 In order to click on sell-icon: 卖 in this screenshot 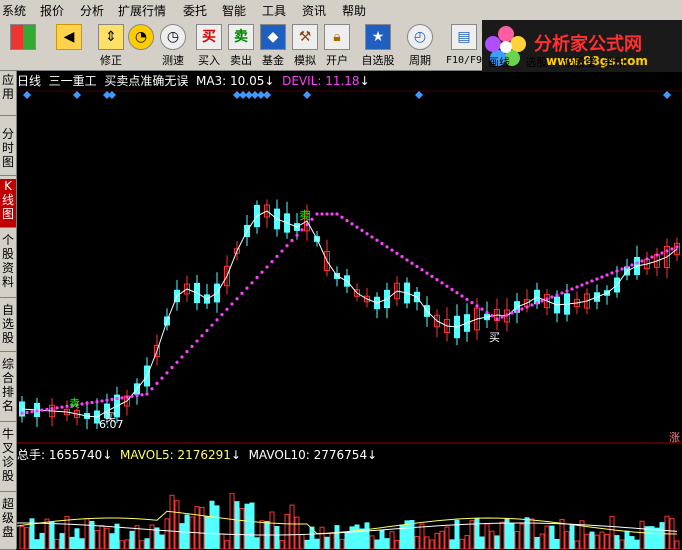, I will do `click(241, 37)`.